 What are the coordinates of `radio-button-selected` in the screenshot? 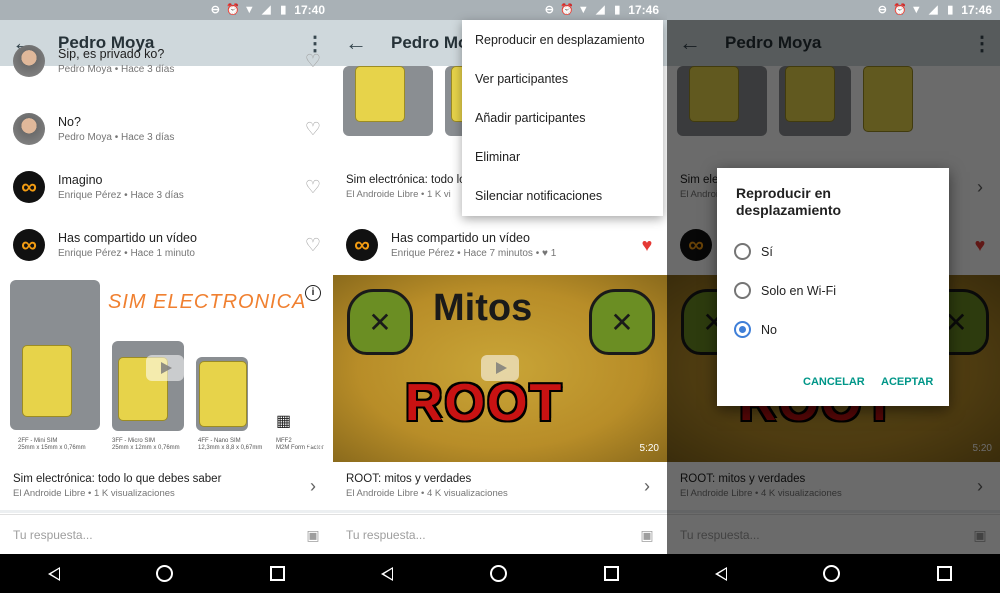 It's located at (742, 329).